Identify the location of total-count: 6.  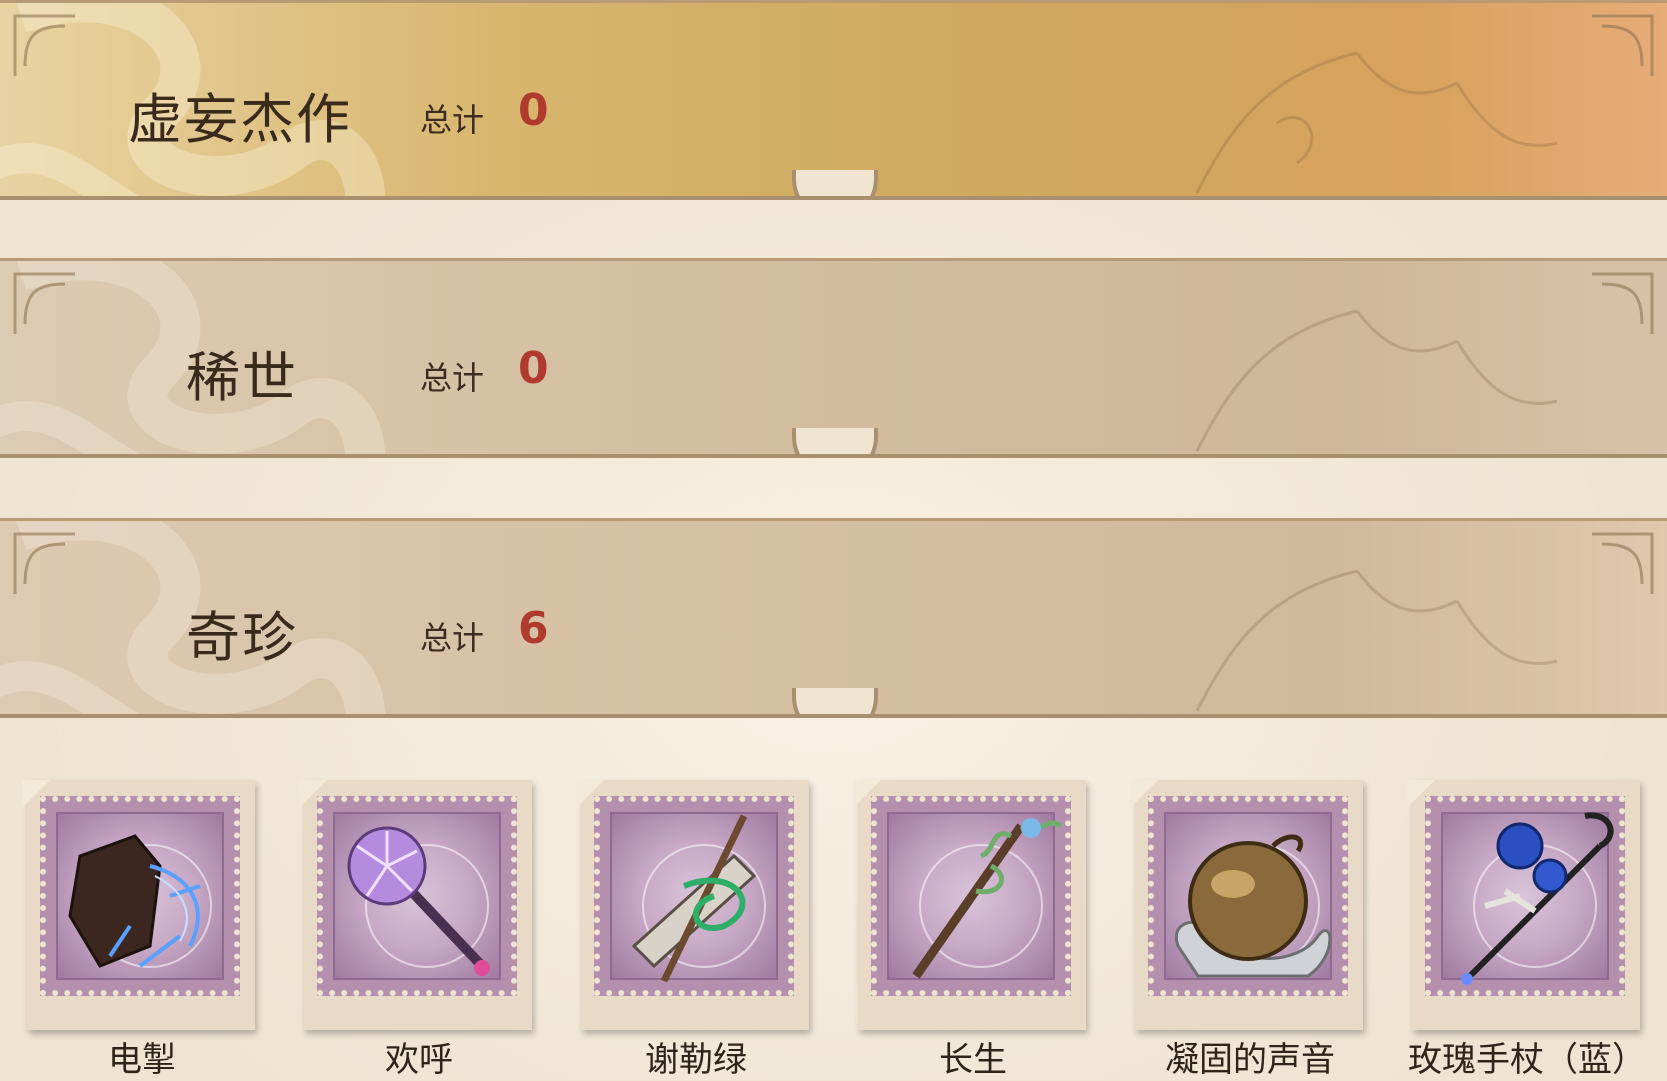
(533, 628).